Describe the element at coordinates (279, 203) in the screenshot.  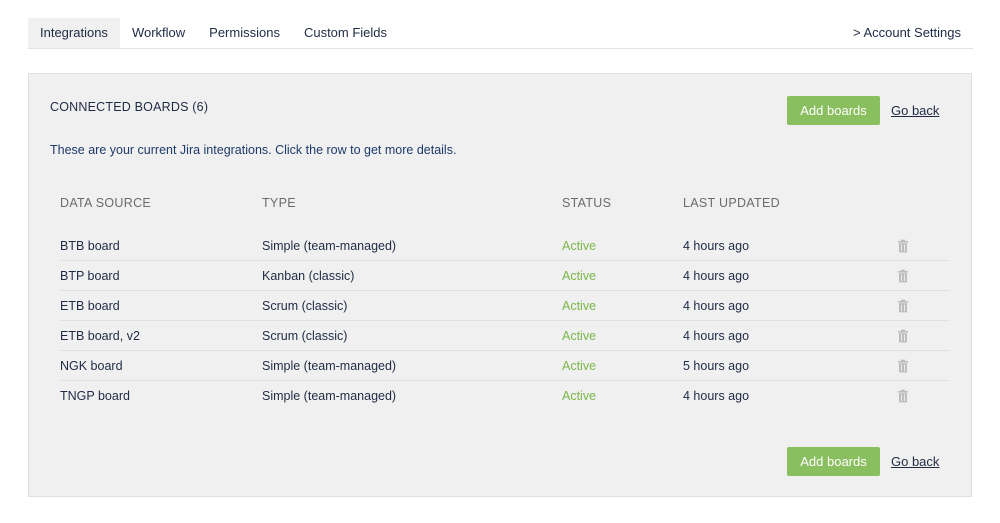
I see `header-type: TYPE` at that location.